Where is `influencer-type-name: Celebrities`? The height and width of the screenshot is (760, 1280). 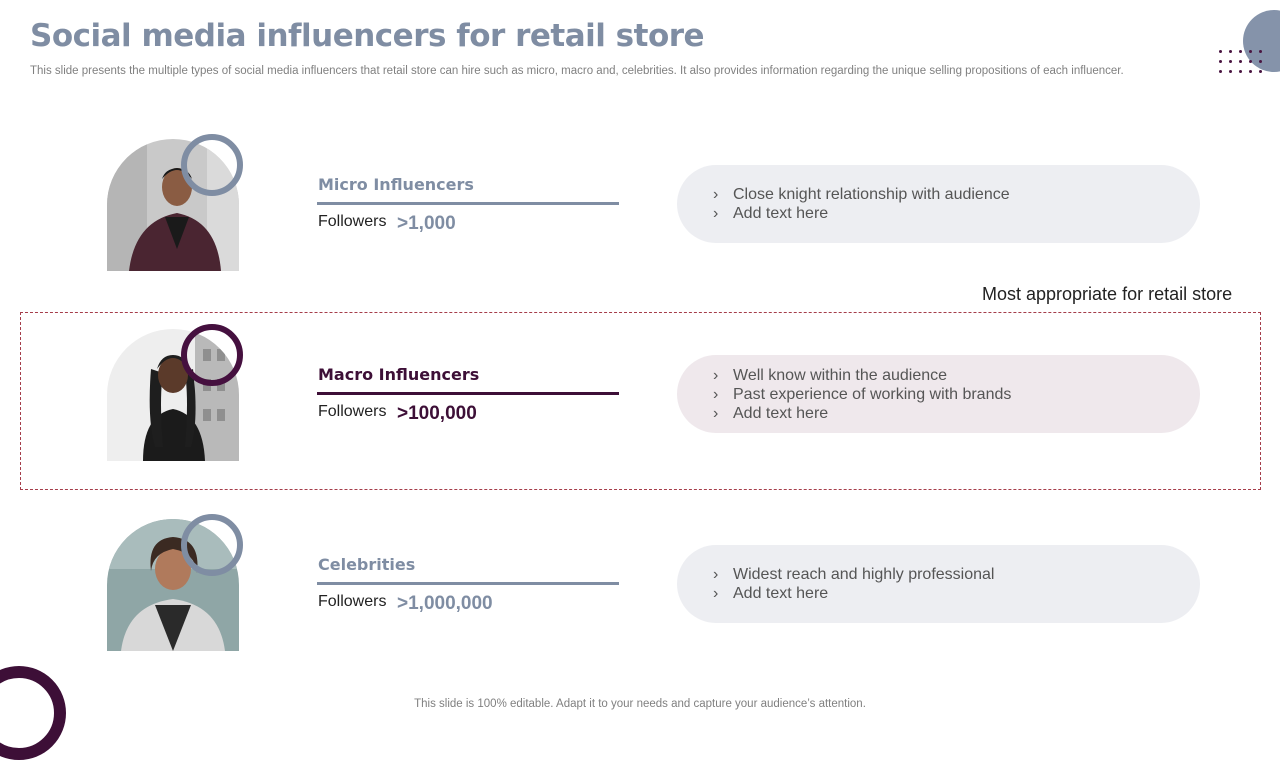
influencer-type-name: Celebrities is located at coordinates (367, 564).